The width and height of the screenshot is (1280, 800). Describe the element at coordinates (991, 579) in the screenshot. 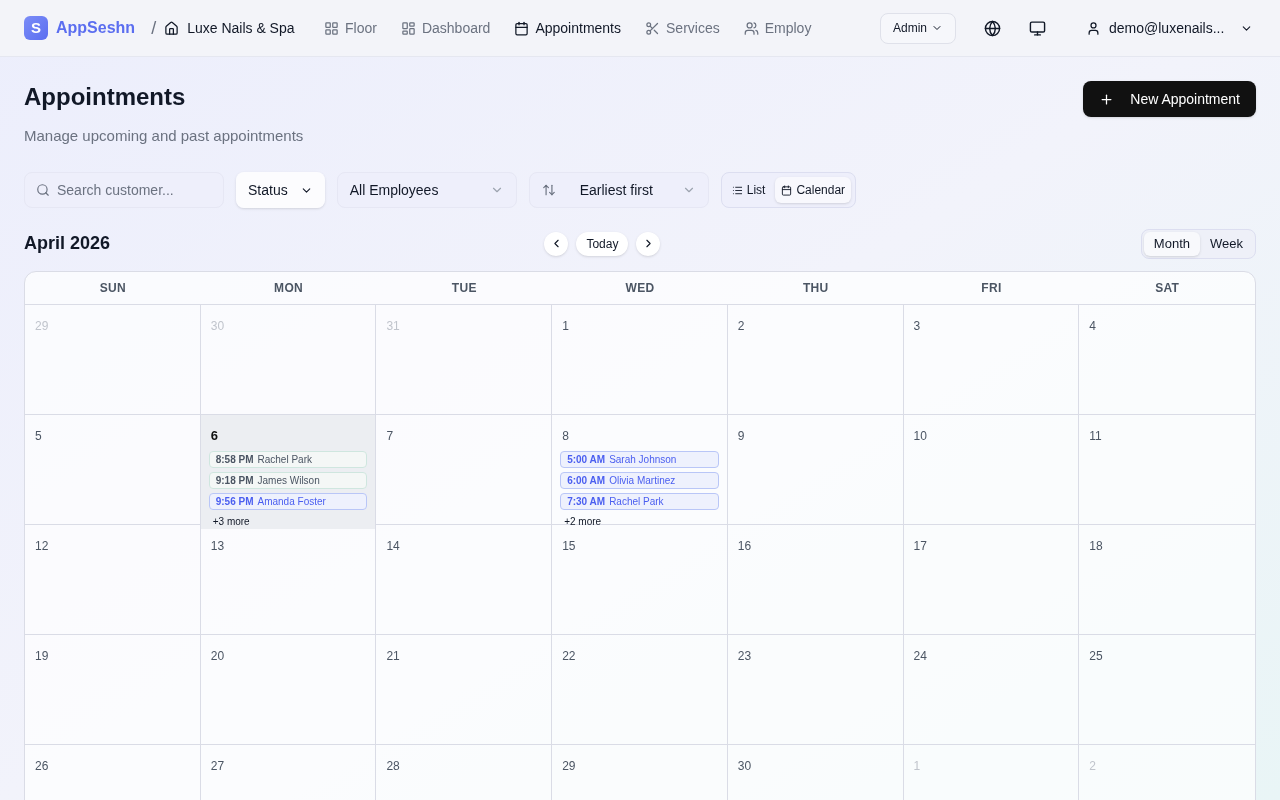

I see `day-cell: 17` at that location.